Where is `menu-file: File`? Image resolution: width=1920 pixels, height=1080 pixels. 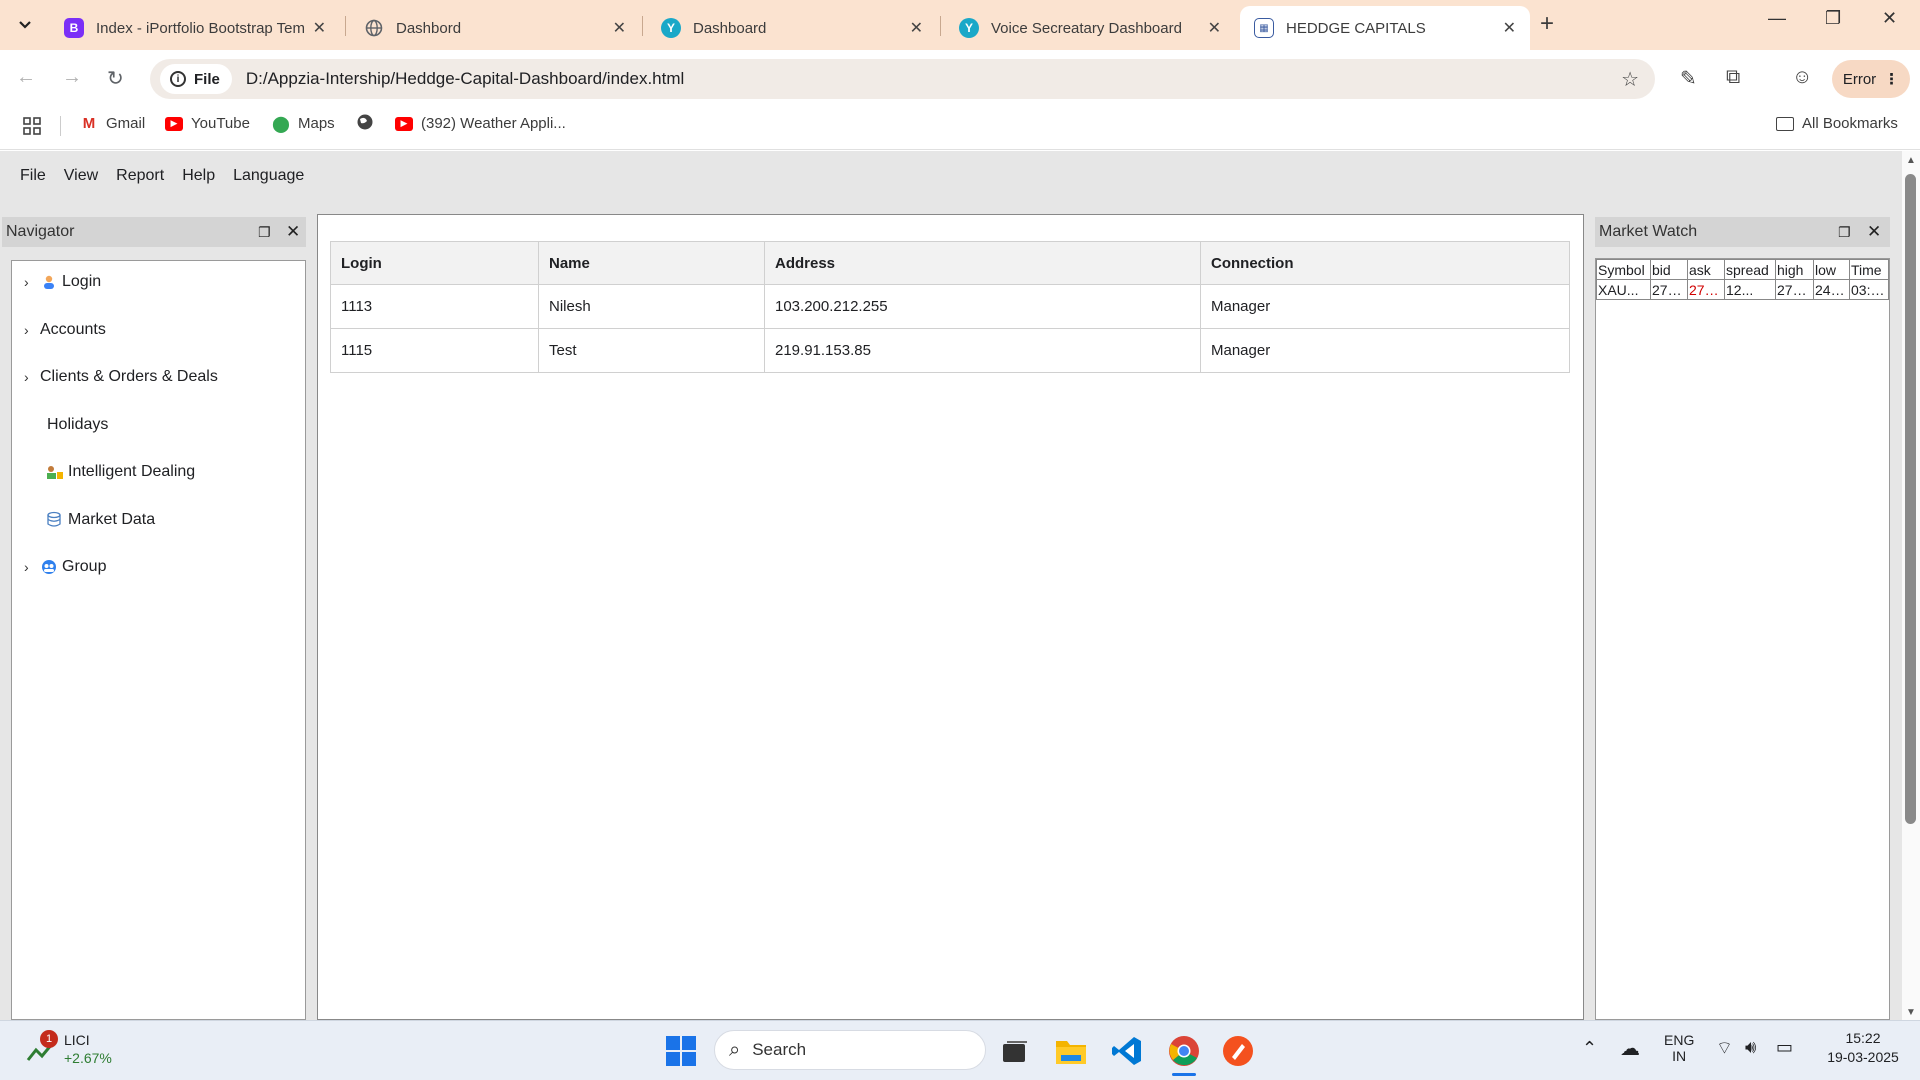 menu-file: File is located at coordinates (33, 176).